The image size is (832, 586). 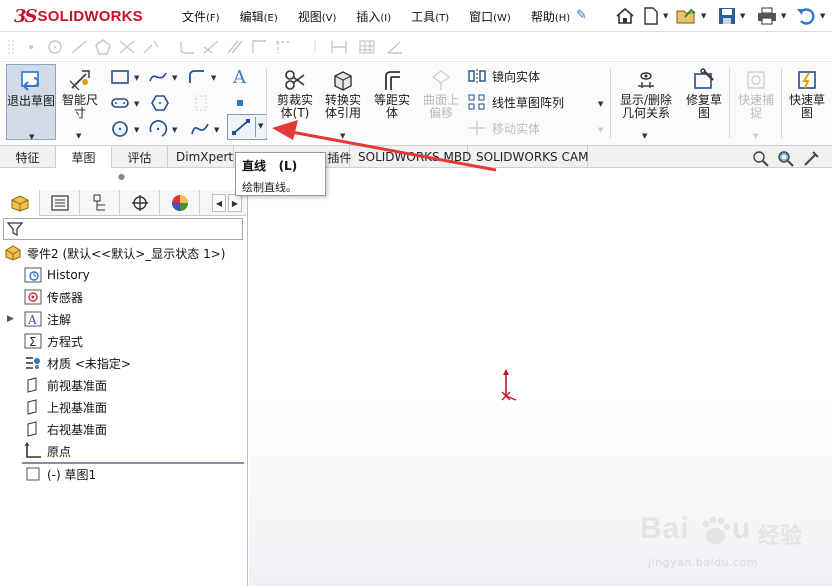 What do you see at coordinates (100, 203) in the screenshot?
I see `configuration-manager-tab` at bounding box center [100, 203].